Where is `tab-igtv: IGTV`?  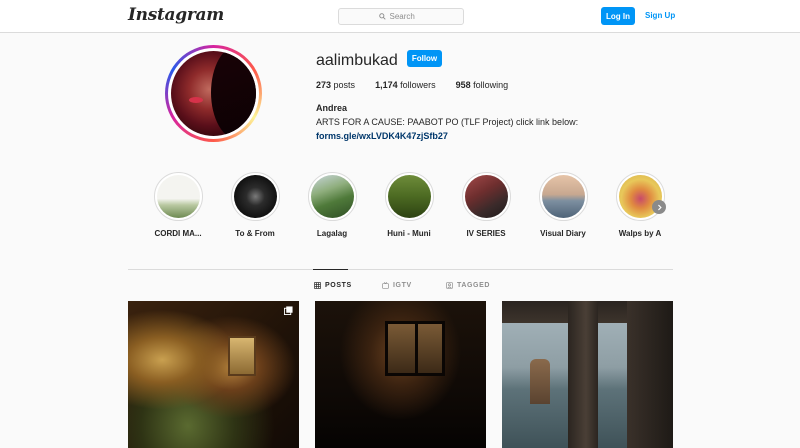
tab-igtv: IGTV is located at coordinates (397, 285).